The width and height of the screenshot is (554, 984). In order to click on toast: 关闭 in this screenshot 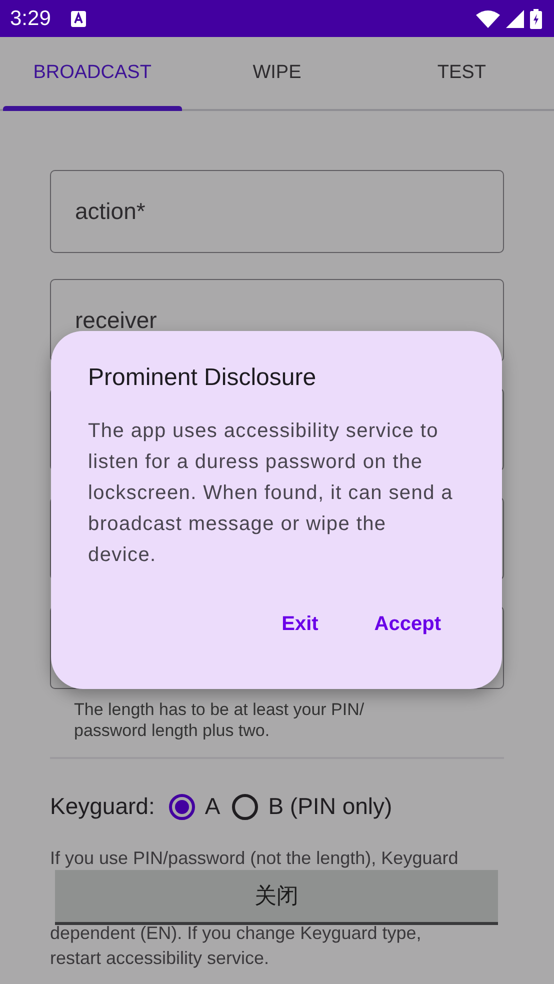, I will do `click(276, 897)`.